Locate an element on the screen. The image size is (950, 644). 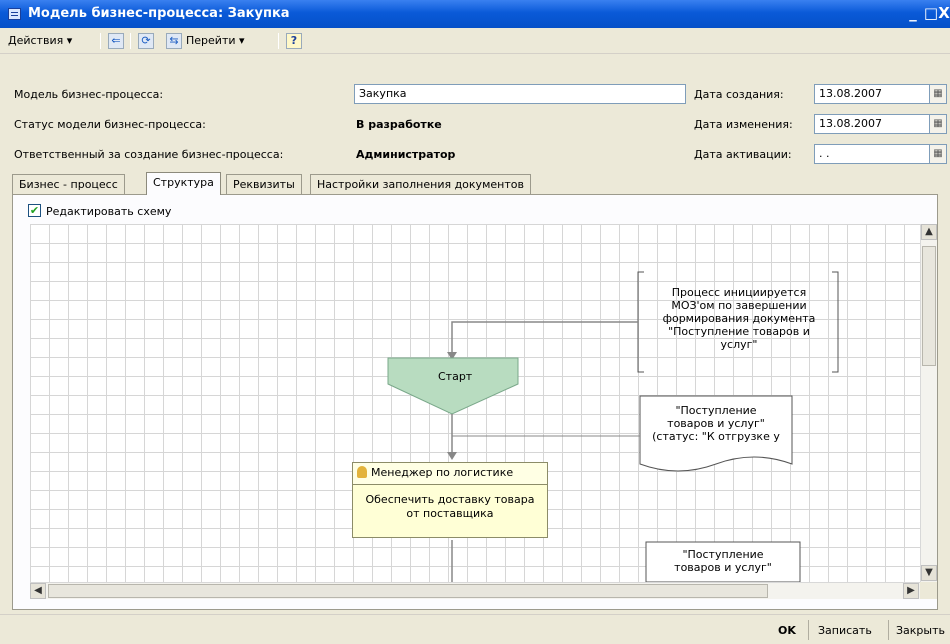
model-label: Модель бизнес-процесса: is located at coordinates (89, 94).